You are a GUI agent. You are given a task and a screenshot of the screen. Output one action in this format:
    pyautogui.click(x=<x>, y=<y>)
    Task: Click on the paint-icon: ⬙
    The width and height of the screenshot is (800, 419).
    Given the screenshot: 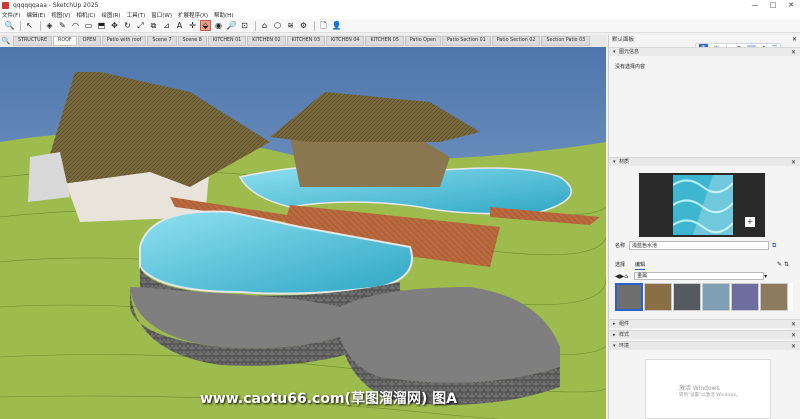 What is the action you would take?
    pyautogui.click(x=205, y=25)
    